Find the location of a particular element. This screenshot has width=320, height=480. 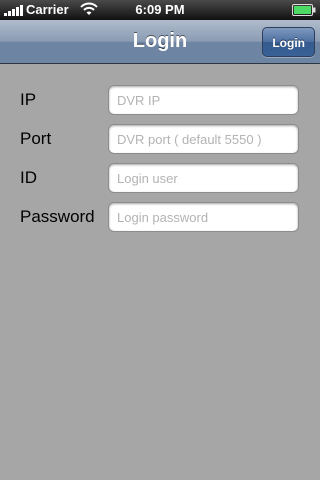

ip-field is located at coordinates (203, 100).